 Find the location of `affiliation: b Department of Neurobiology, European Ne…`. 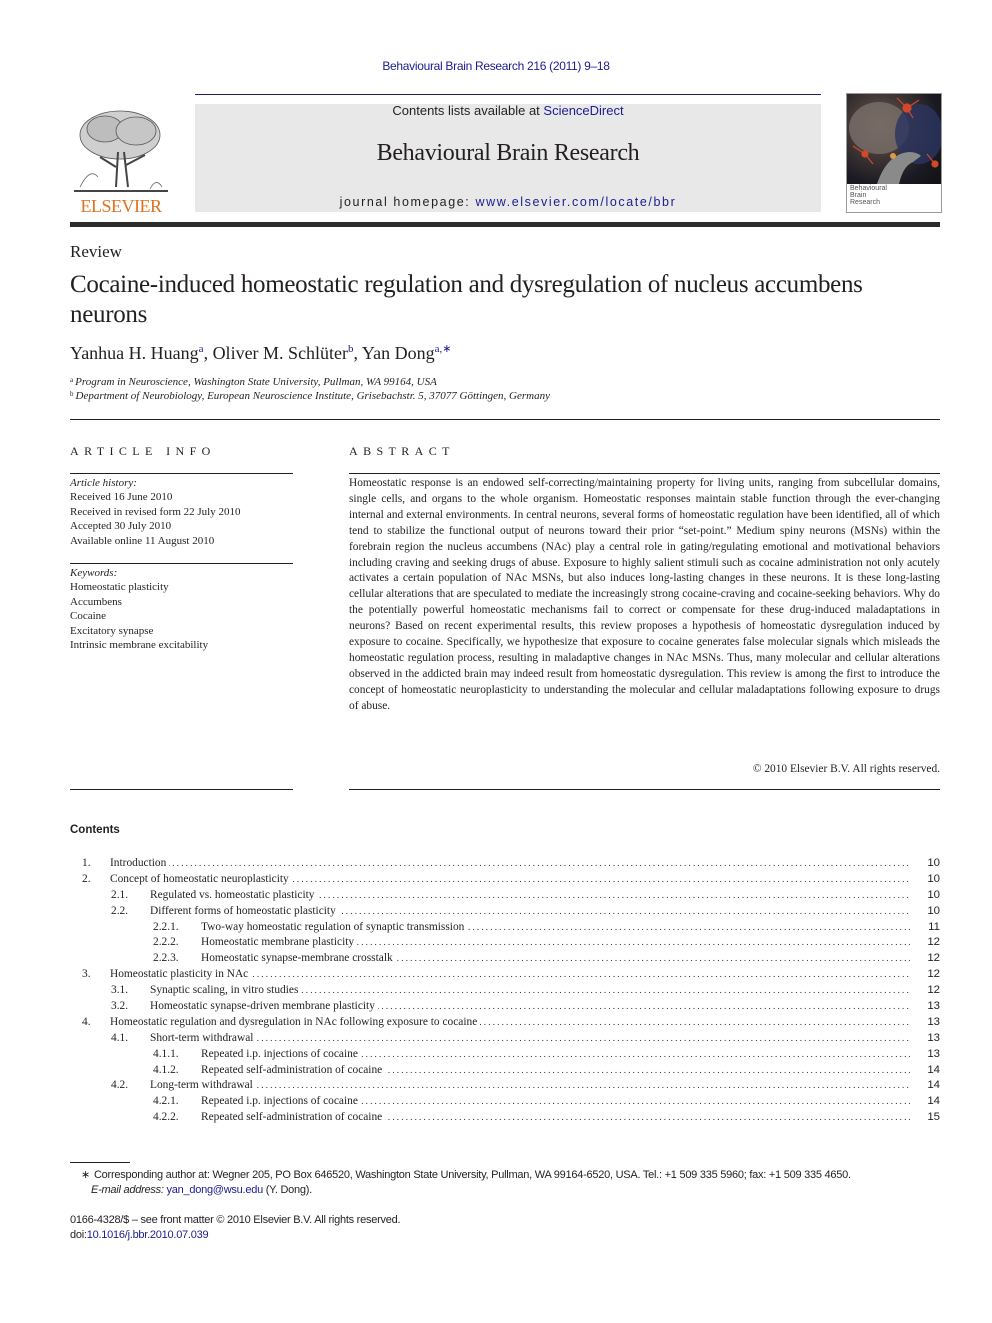

affiliation: b Department of Neurobiology, European Ne… is located at coordinates (310, 396).